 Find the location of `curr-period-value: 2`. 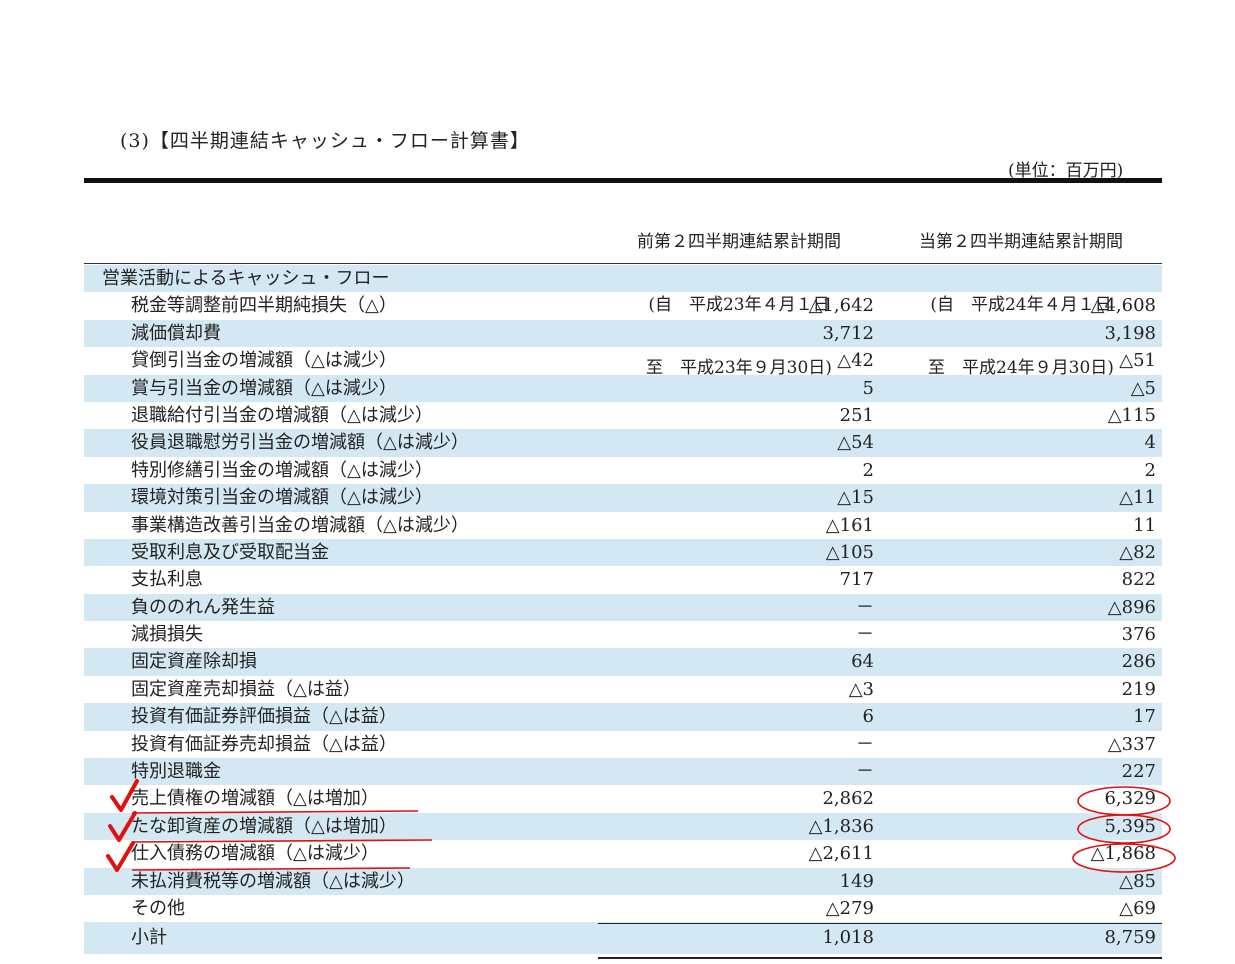

curr-period-value: 2 is located at coordinates (1150, 470).